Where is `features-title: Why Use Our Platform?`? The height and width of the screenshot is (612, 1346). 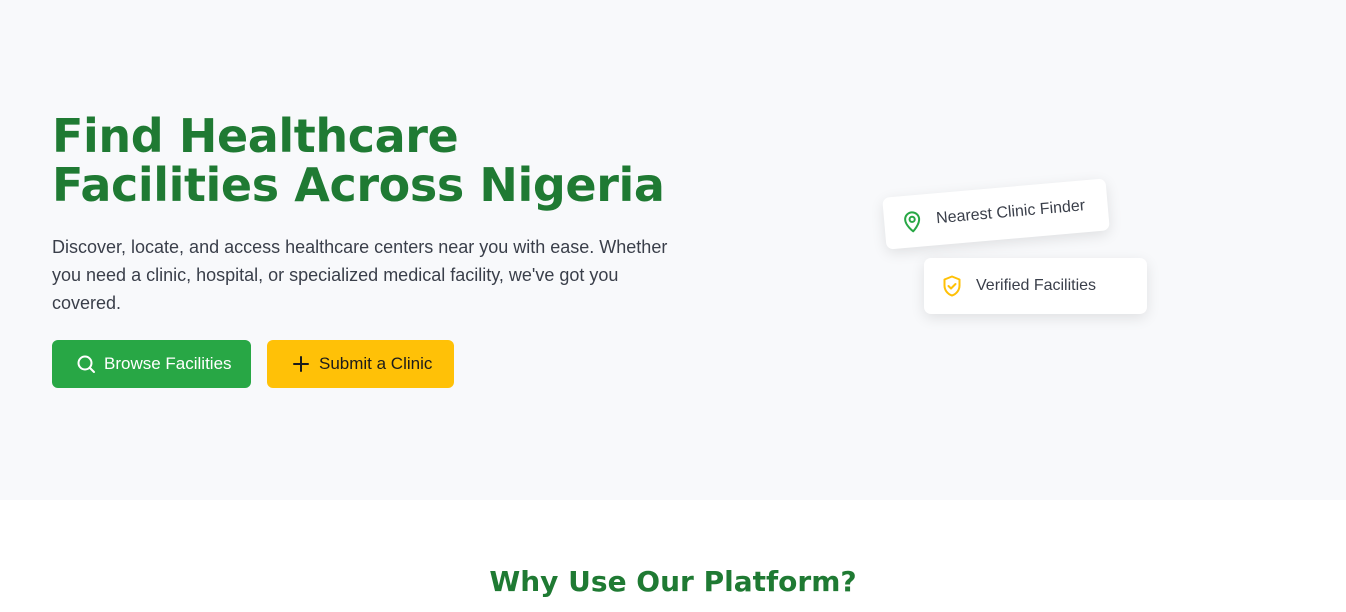 features-title: Why Use Our Platform? is located at coordinates (673, 581).